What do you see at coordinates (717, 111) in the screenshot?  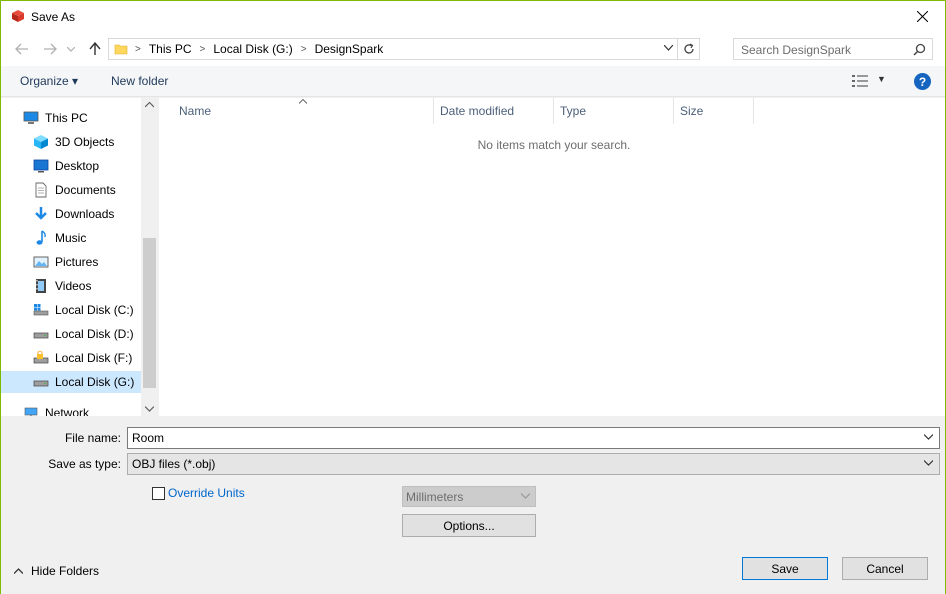 I see `column-header-size: Size` at bounding box center [717, 111].